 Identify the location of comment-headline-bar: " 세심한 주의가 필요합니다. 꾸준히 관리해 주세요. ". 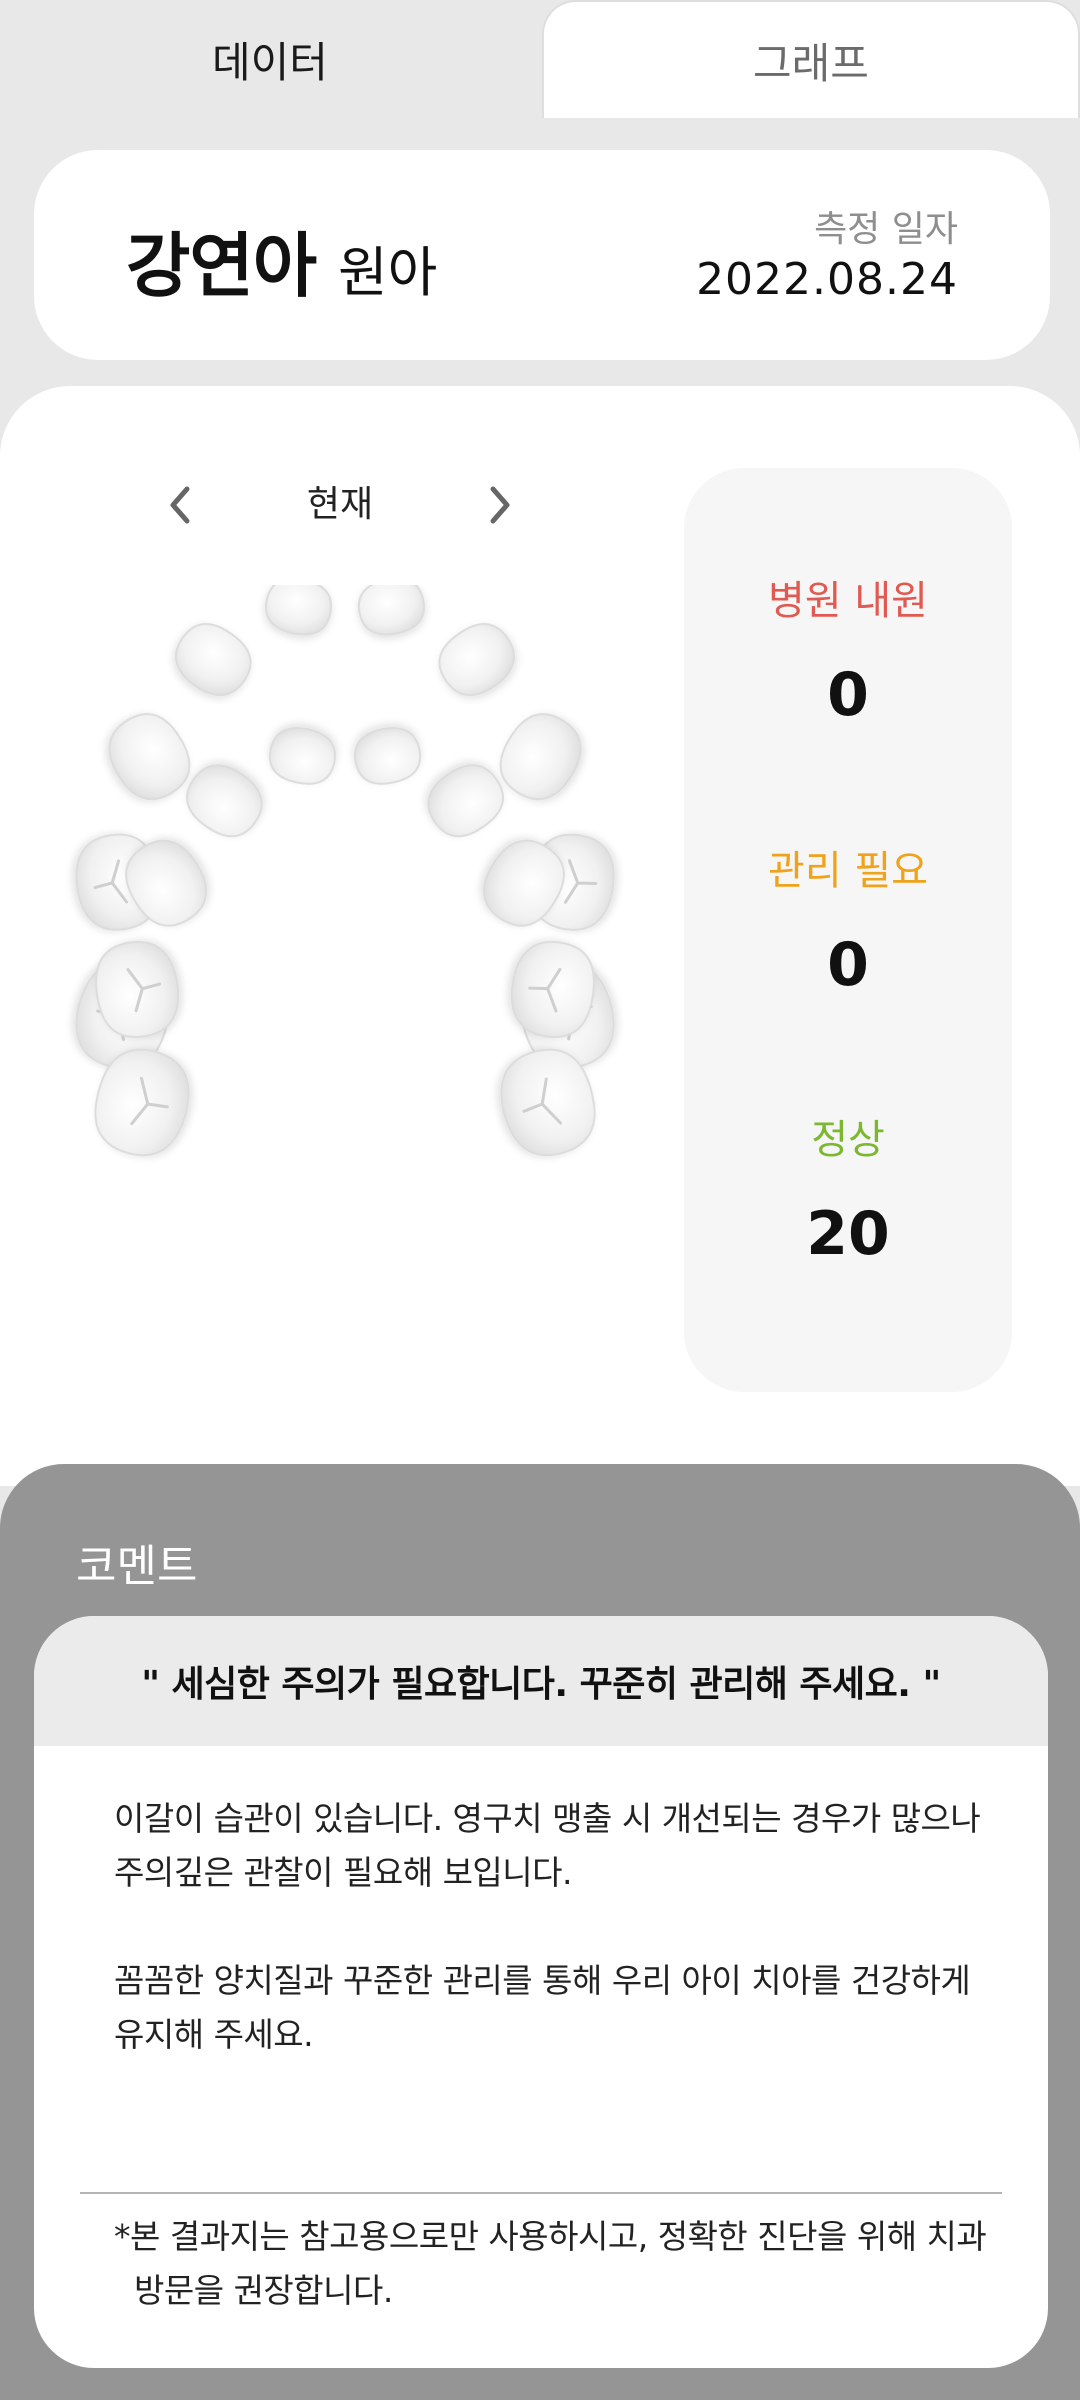
(541, 1681).